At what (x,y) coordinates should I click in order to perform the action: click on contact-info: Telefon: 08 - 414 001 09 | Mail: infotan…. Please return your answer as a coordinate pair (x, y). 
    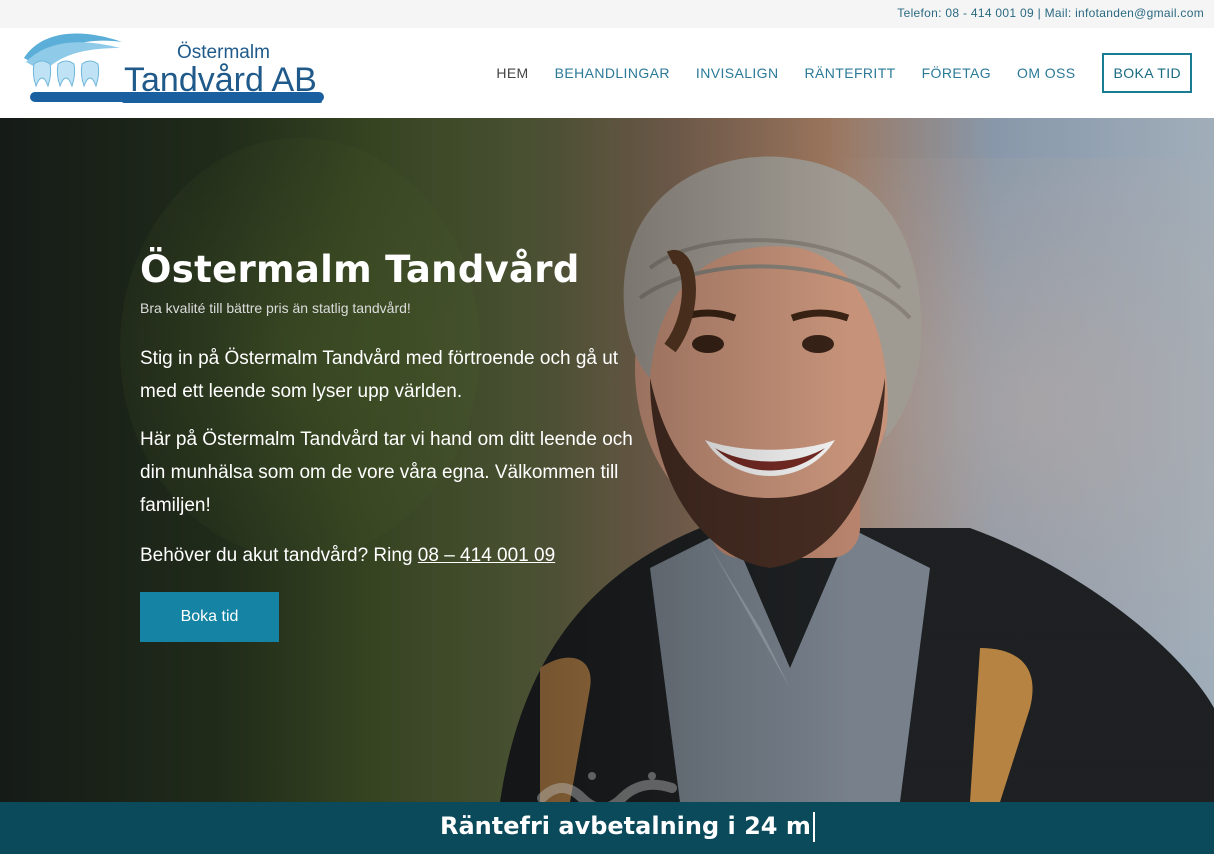
    Looking at the image, I should click on (1050, 13).